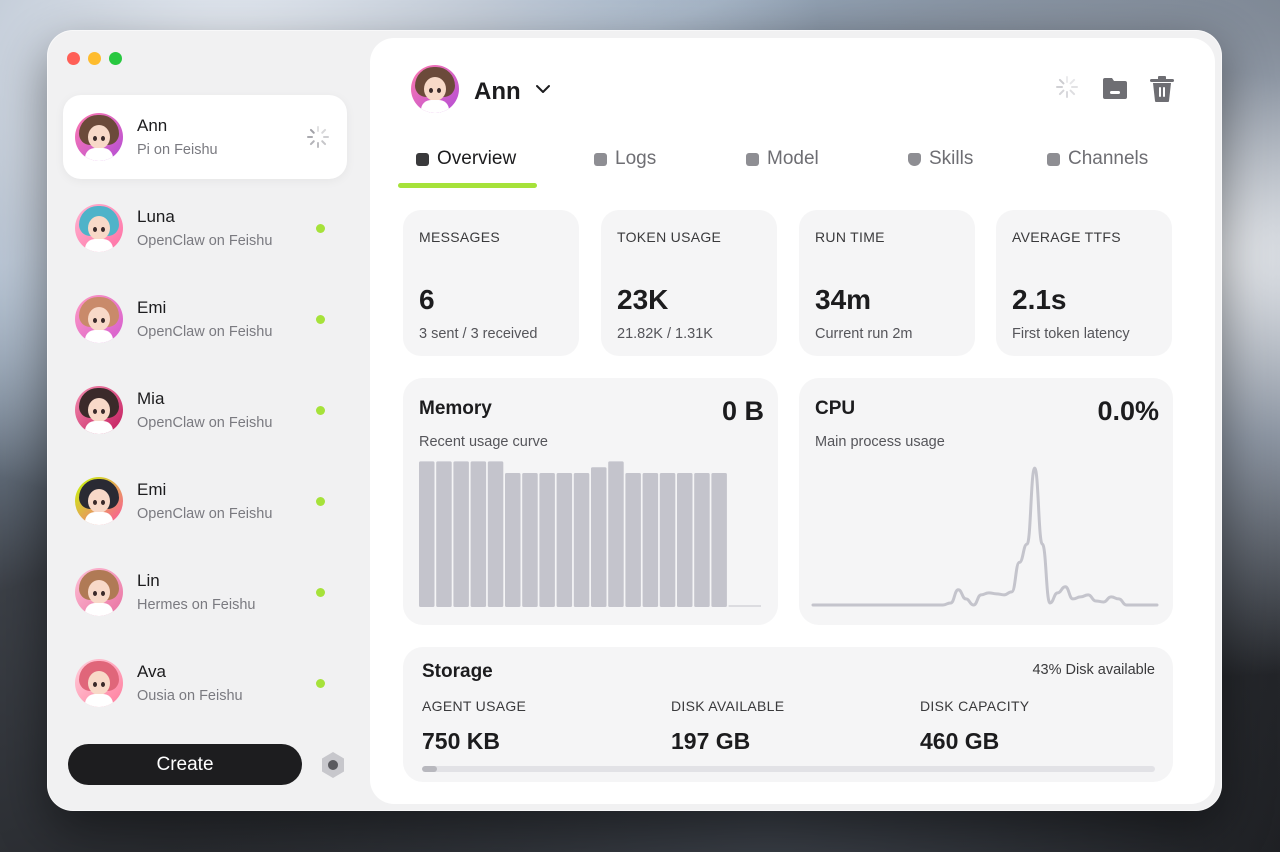 The image size is (1280, 852). I want to click on trash-icon, so click(1162, 91).